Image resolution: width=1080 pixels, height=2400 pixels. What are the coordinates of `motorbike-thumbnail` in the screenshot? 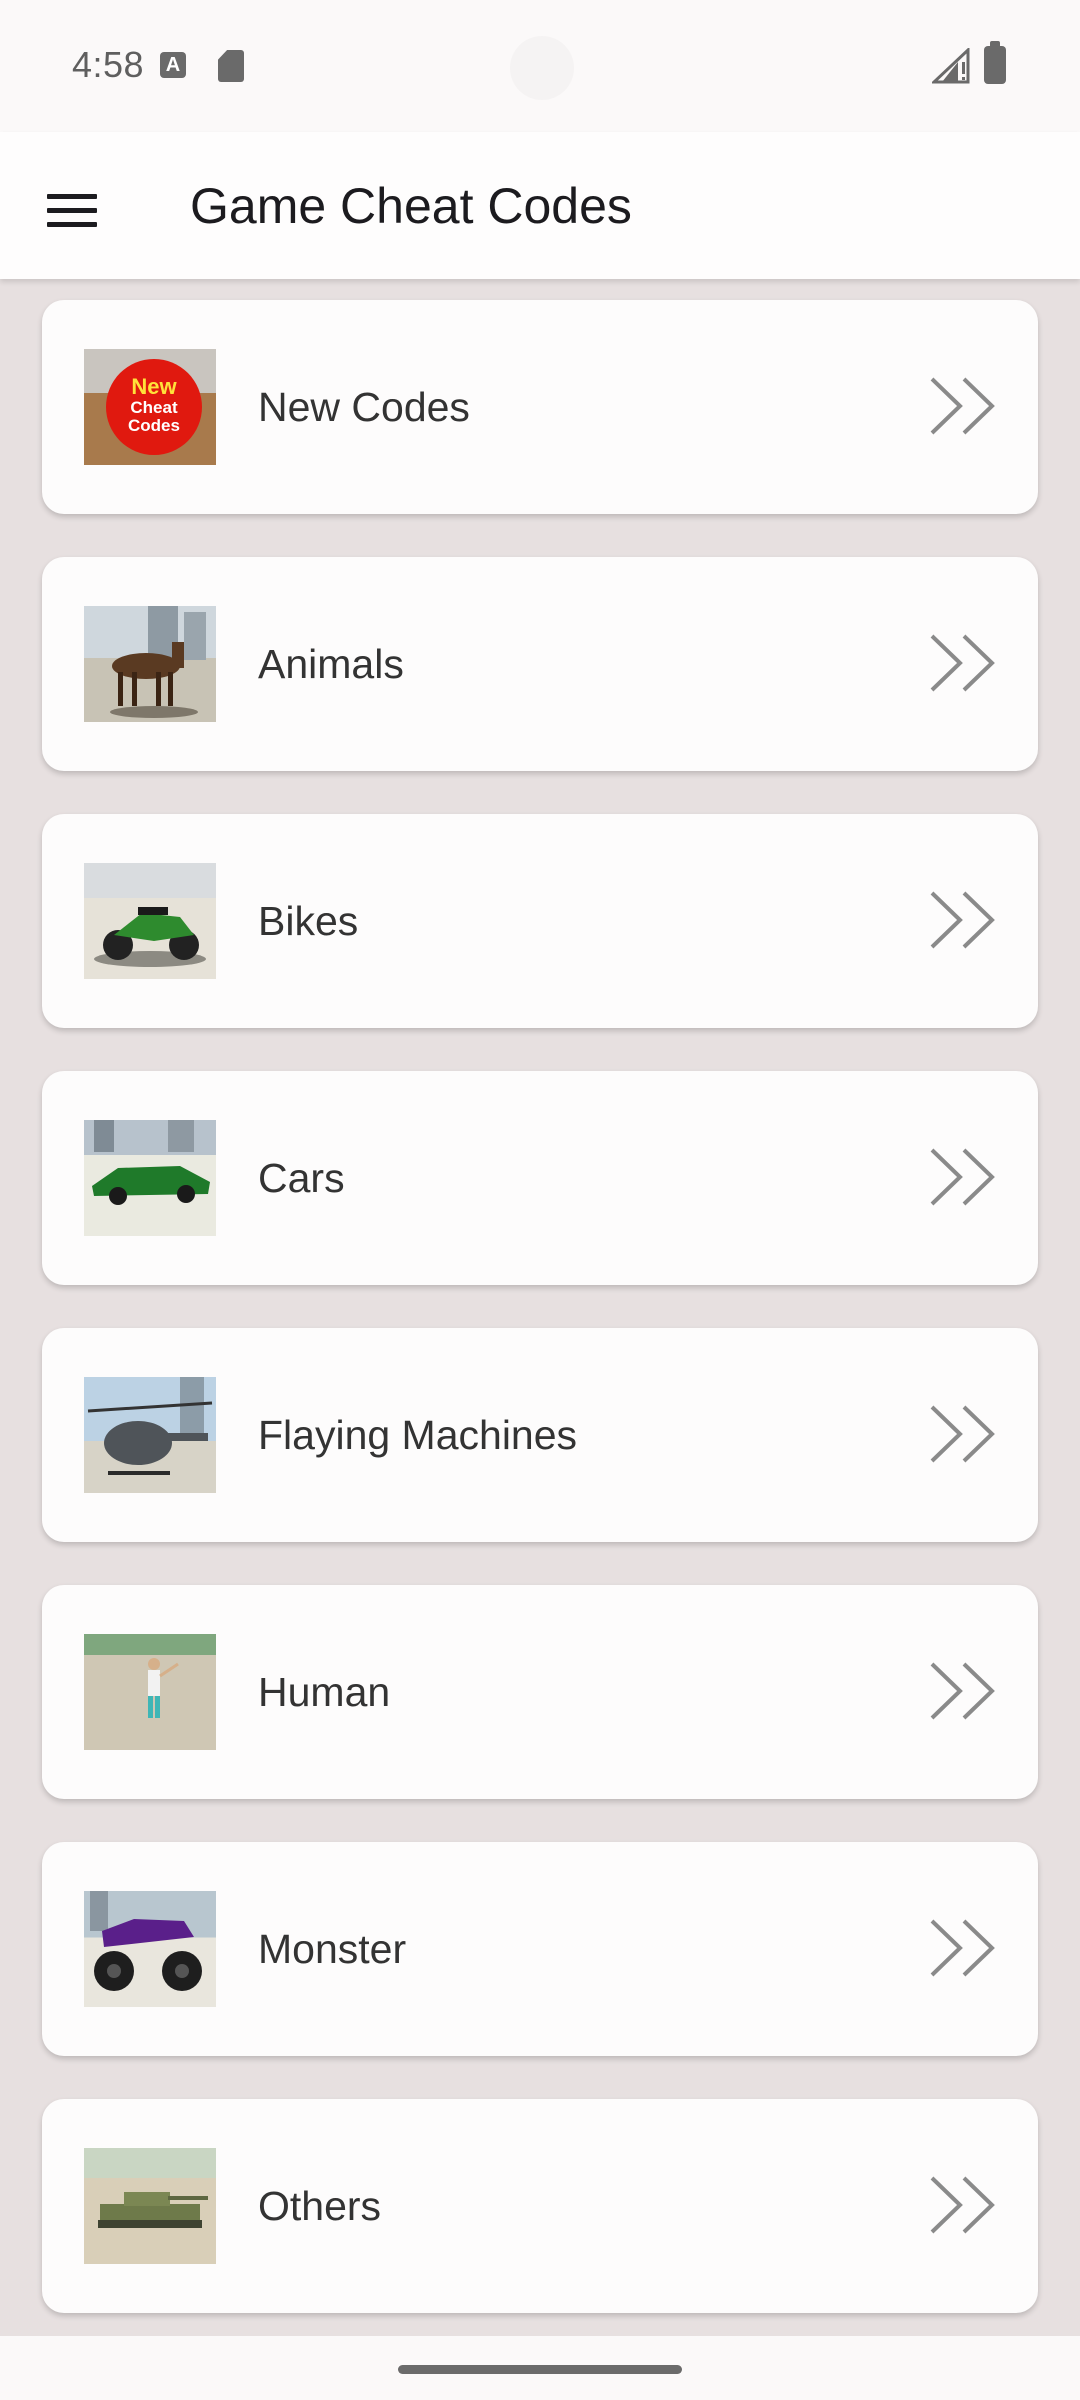 It's located at (150, 921).